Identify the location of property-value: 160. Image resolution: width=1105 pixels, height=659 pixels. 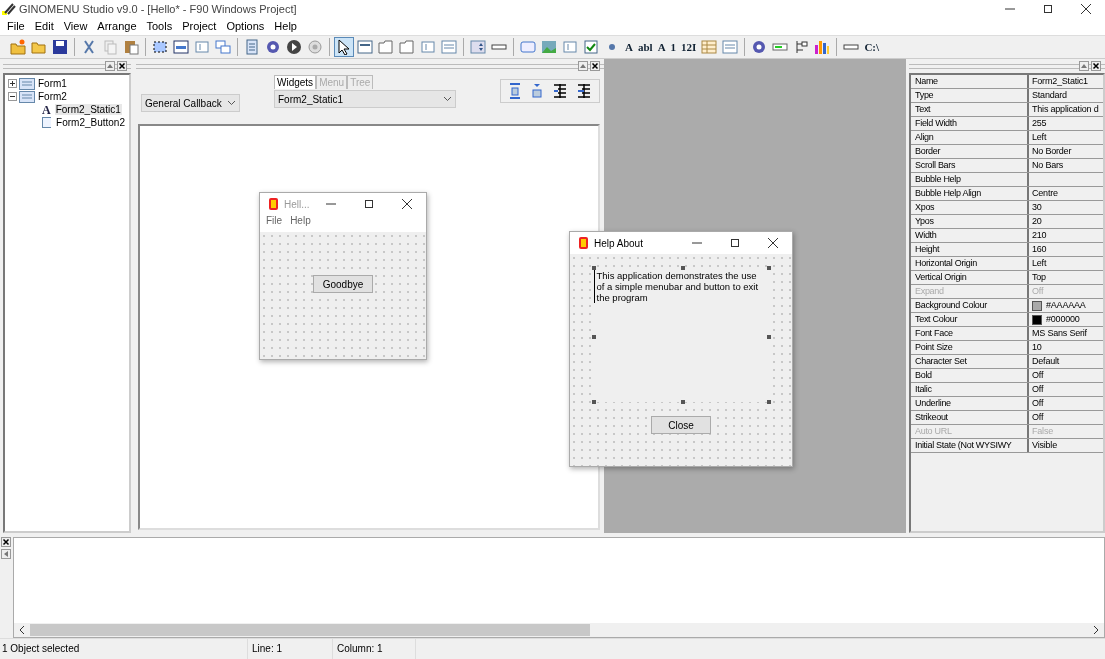
(1039, 249).